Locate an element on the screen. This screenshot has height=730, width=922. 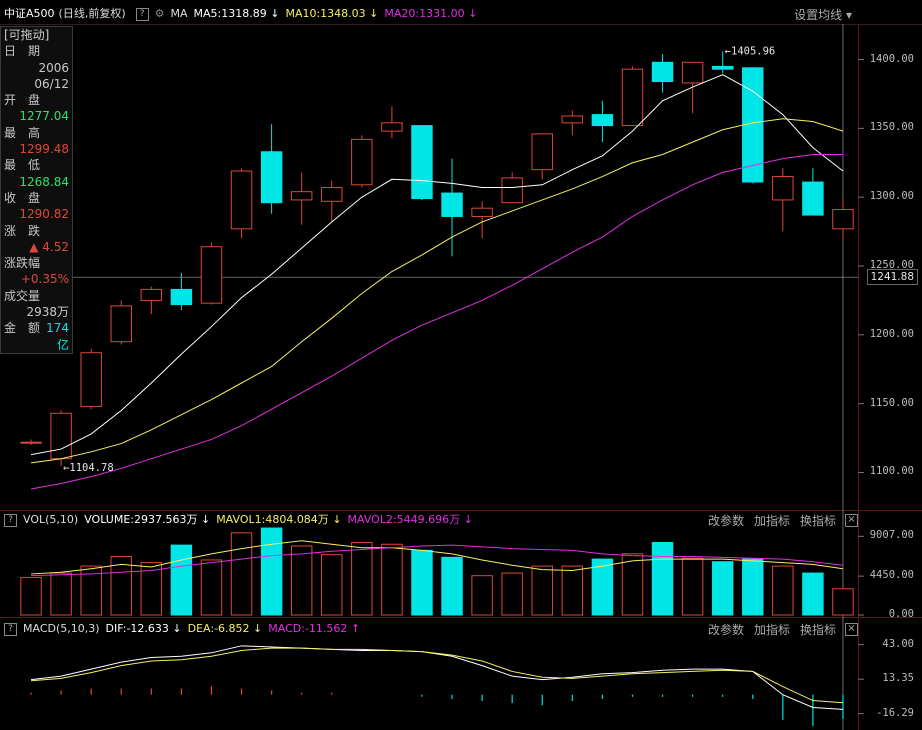
macd-tick-label: 43.00 is located at coordinates (898, 643).